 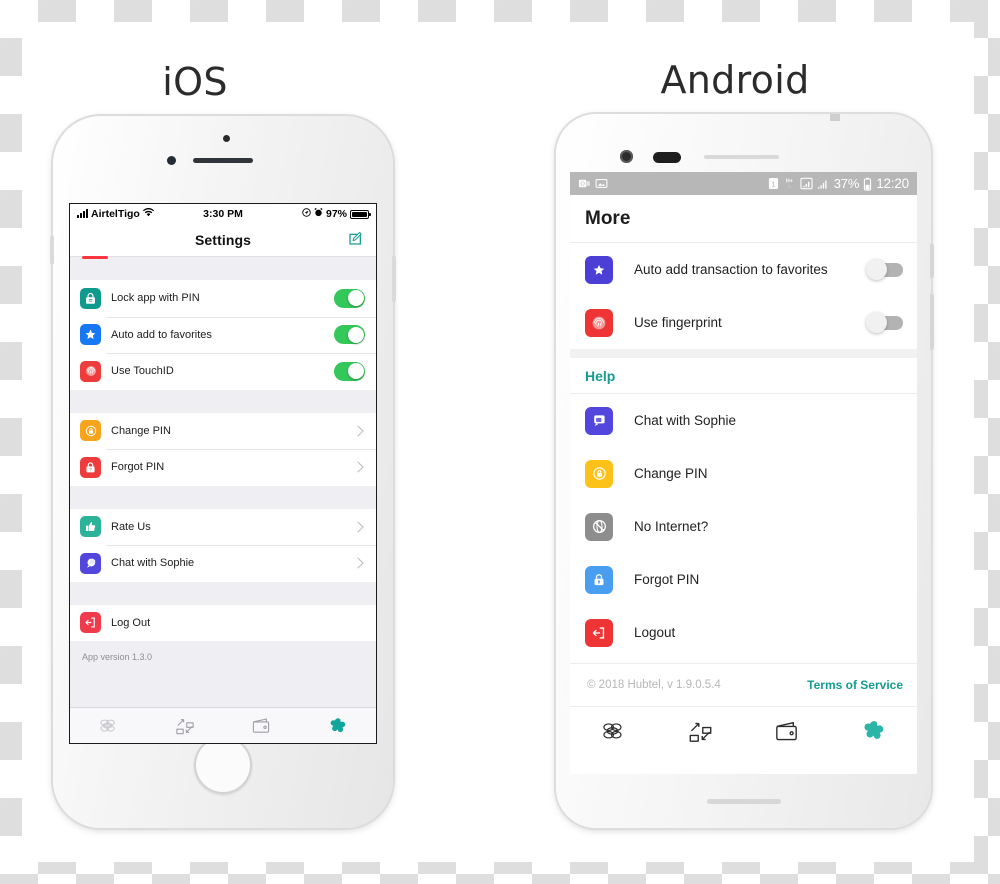 I want to click on android-tab-bar, so click(x=743, y=730).